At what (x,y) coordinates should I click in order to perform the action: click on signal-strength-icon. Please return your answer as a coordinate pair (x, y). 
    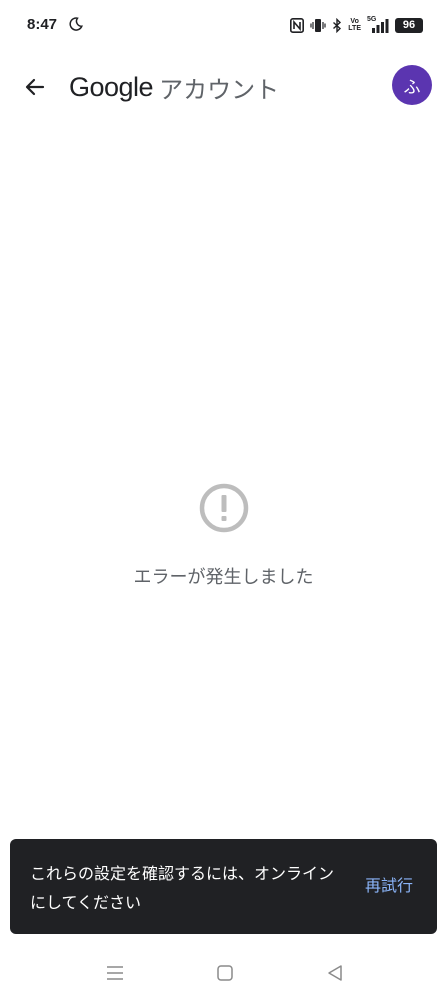
    Looking at the image, I should click on (380, 25).